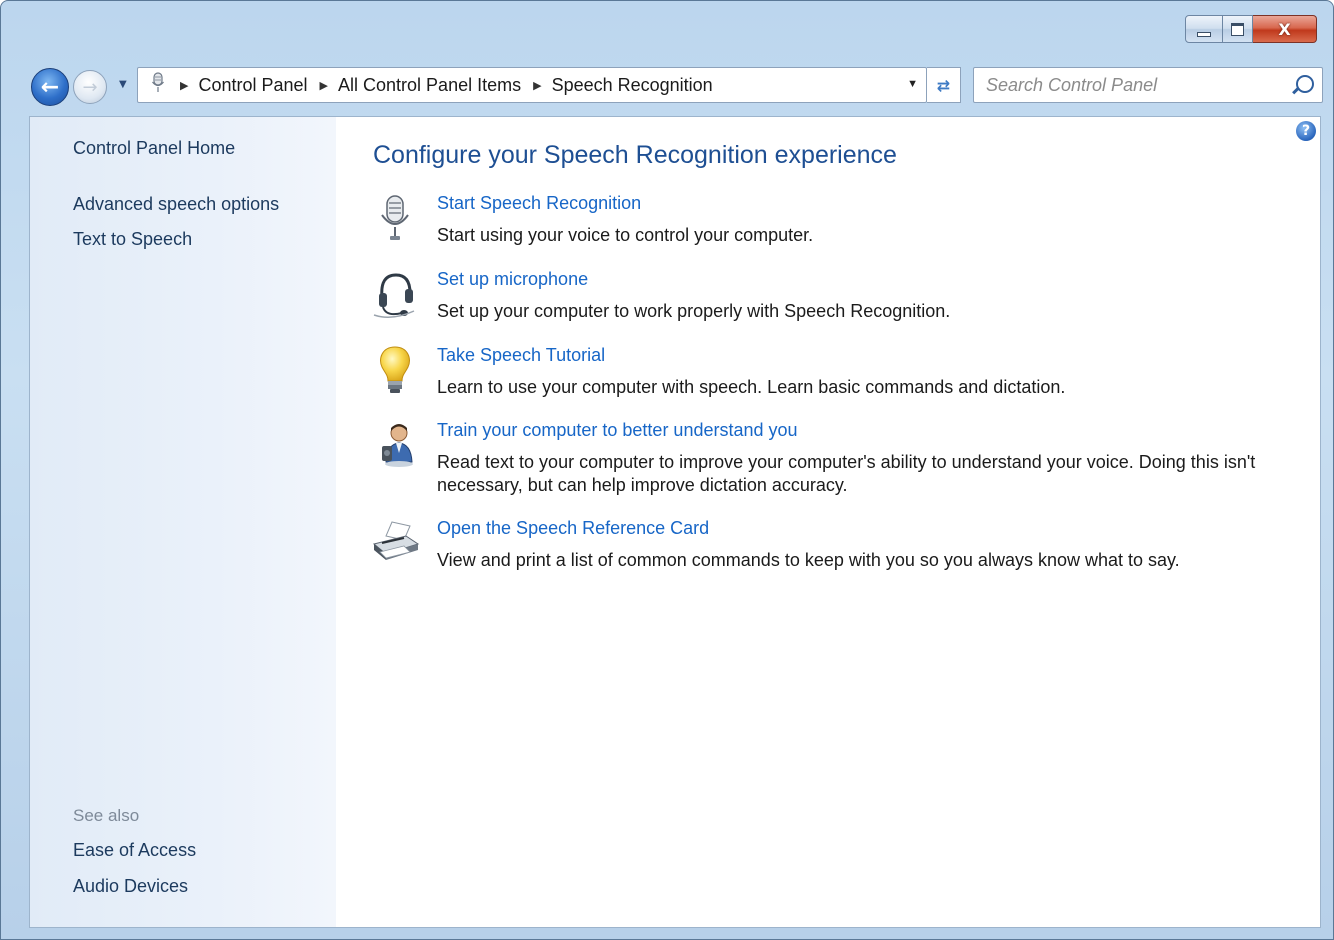 Image resolution: width=1334 pixels, height=940 pixels. I want to click on forward-arrow-icon: →, so click(90, 87).